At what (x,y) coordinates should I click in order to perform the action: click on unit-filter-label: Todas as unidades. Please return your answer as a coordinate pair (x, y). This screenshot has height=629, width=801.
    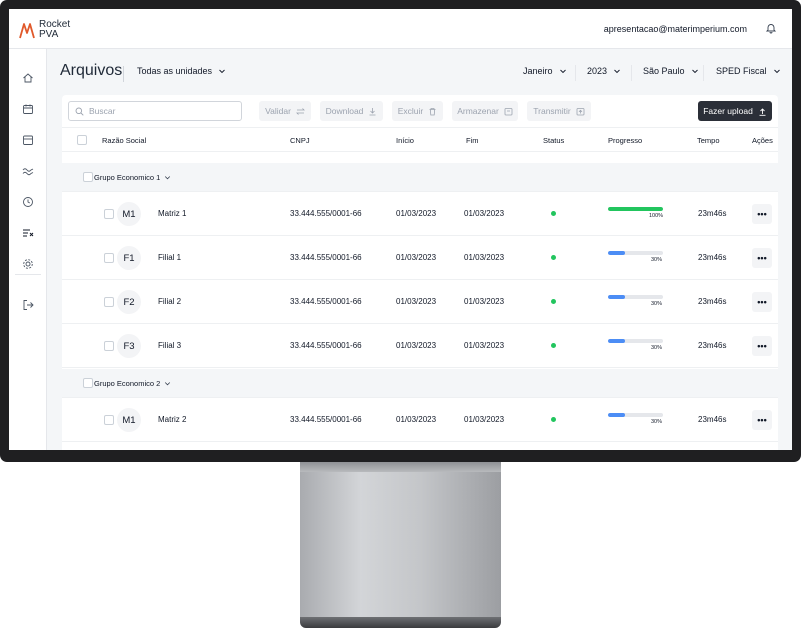
    Looking at the image, I should click on (175, 71).